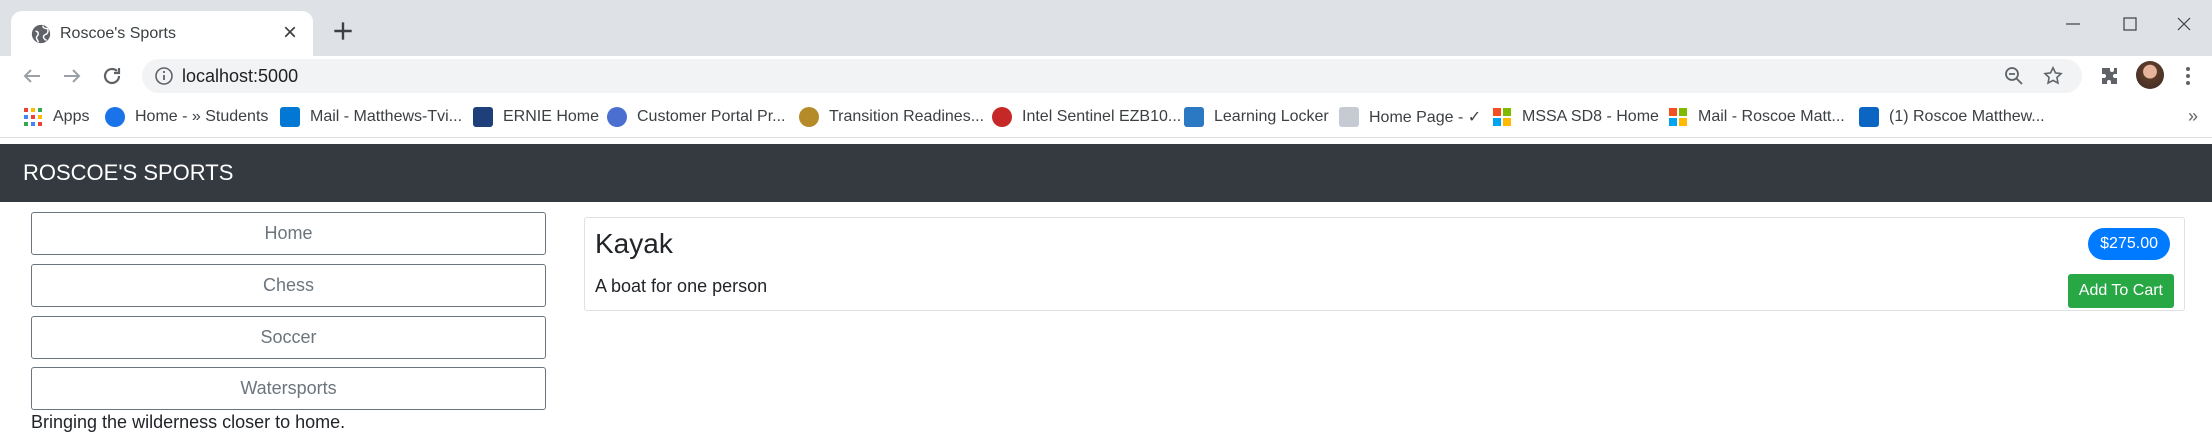  I want to click on portal-icon, so click(617, 117).